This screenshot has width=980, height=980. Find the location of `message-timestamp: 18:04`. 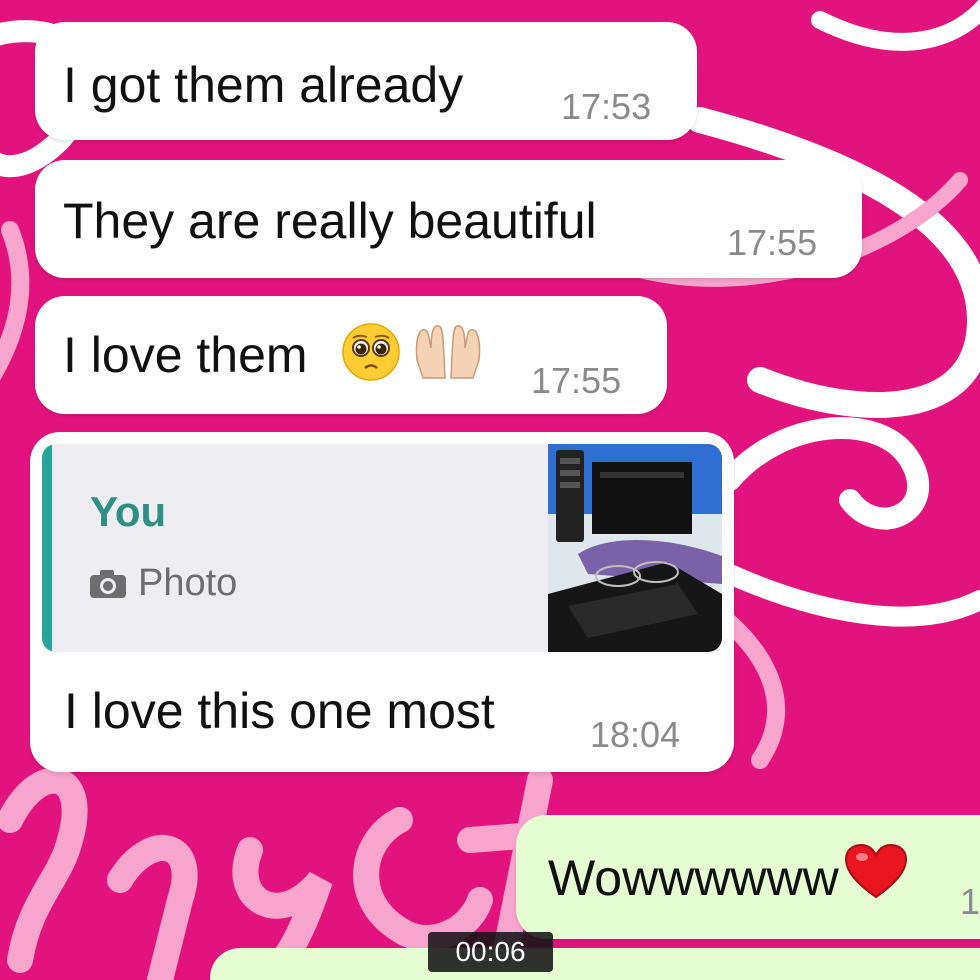

message-timestamp: 18:04 is located at coordinates (635, 734).